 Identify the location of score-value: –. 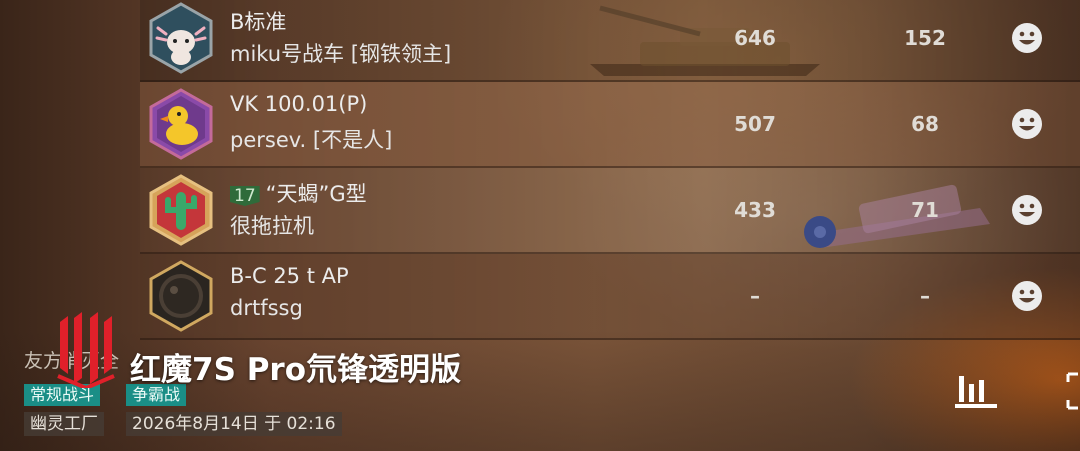
(925, 296).